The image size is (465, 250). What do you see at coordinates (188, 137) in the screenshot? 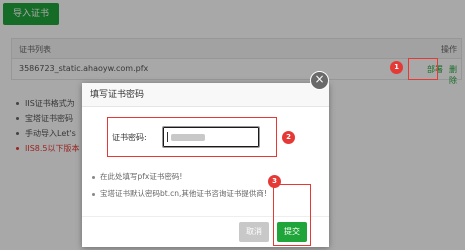
I see `redacted-value` at bounding box center [188, 137].